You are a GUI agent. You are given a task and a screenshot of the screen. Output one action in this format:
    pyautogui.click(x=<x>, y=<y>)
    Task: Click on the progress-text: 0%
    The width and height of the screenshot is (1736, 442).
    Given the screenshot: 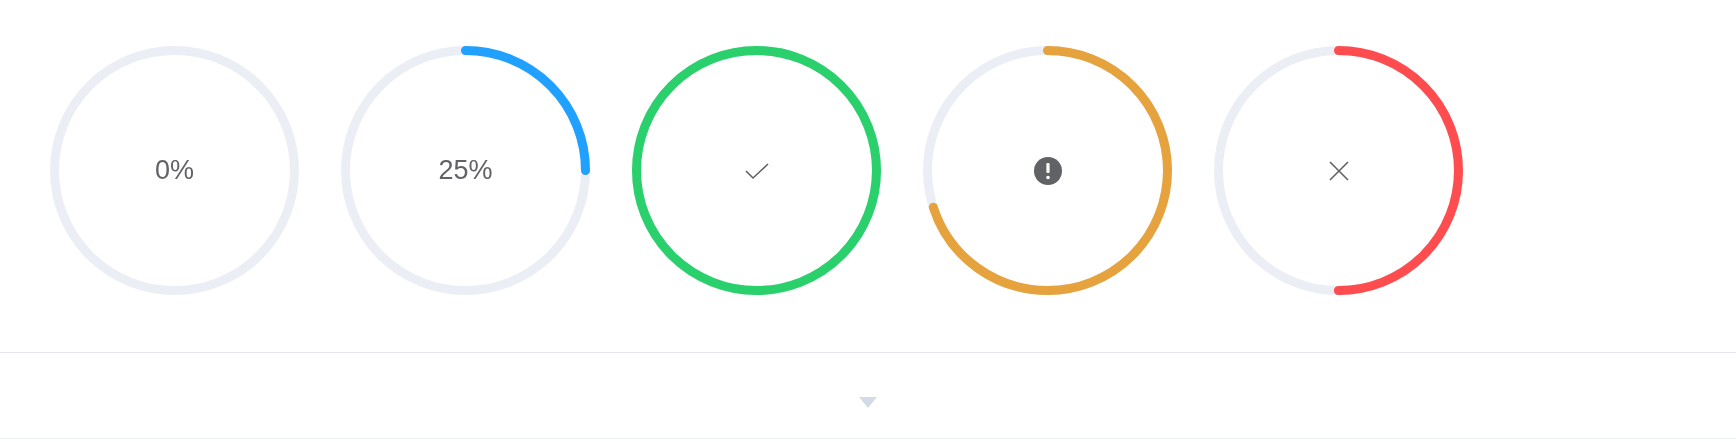 What is the action you would take?
    pyautogui.click(x=174, y=170)
    